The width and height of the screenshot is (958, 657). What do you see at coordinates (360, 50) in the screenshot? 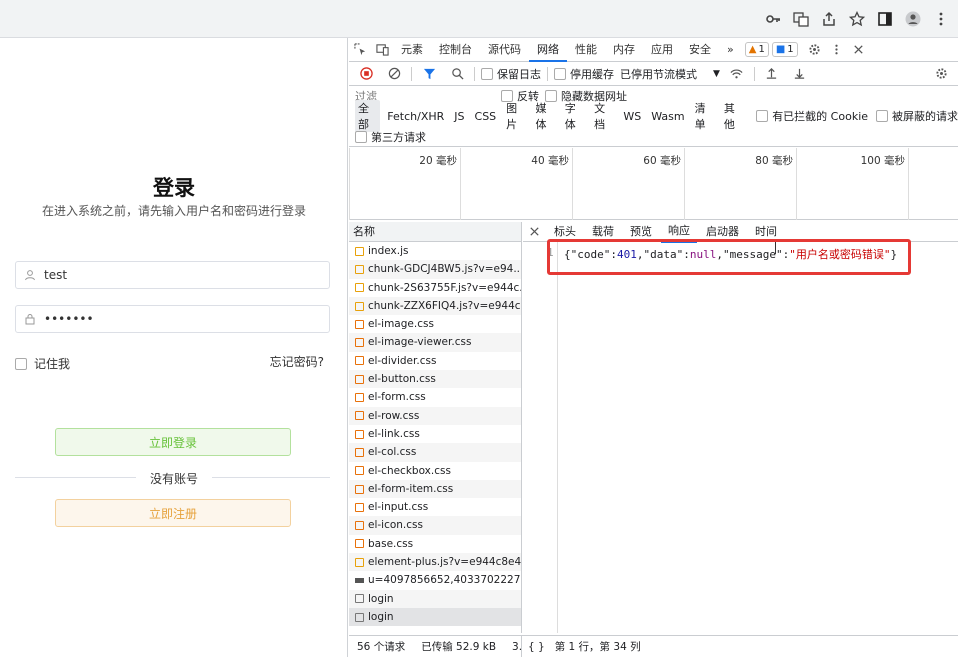
I see `inspect-element-icon` at bounding box center [360, 50].